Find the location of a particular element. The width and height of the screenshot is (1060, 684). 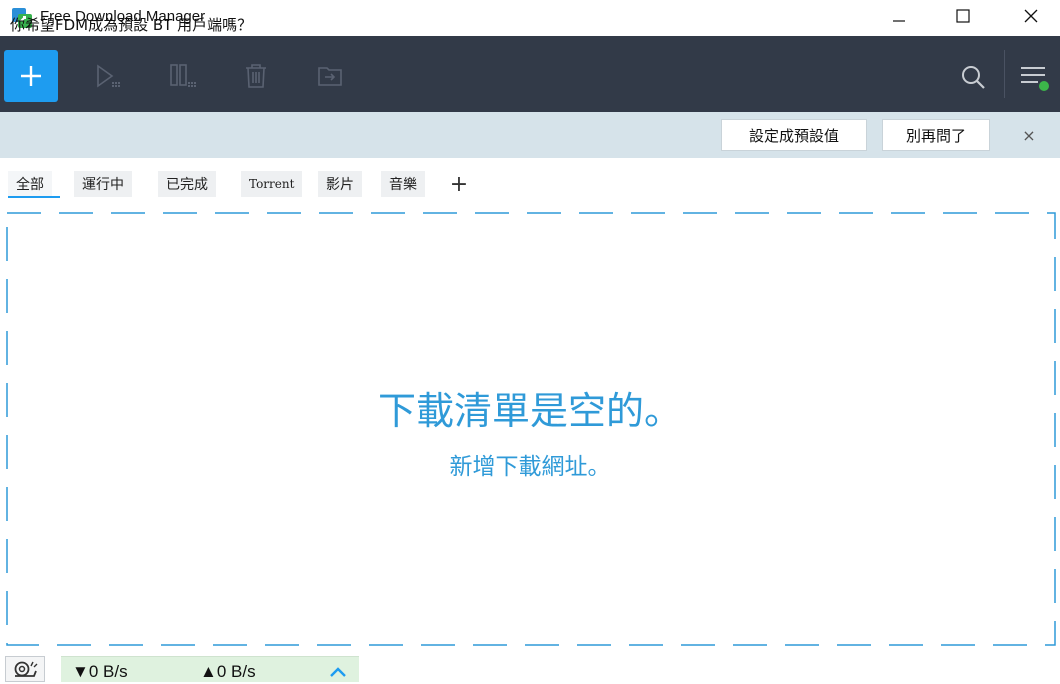

delete-icon is located at coordinates (256, 76).